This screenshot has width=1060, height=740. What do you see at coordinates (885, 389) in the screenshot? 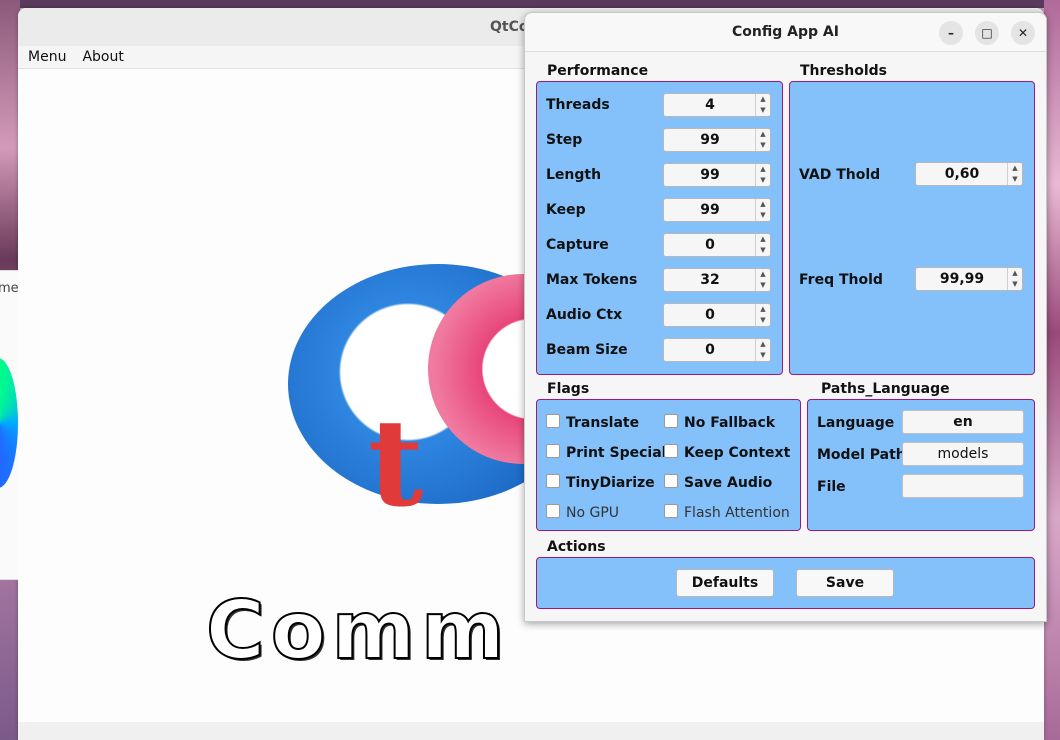
I see `paths-language-section-label: Paths_Language` at bounding box center [885, 389].